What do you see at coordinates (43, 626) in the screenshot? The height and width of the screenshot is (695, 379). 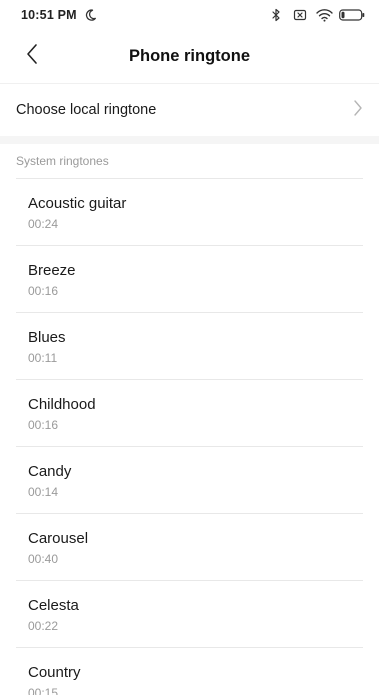 I see `ringtone-duration: 00:22` at bounding box center [43, 626].